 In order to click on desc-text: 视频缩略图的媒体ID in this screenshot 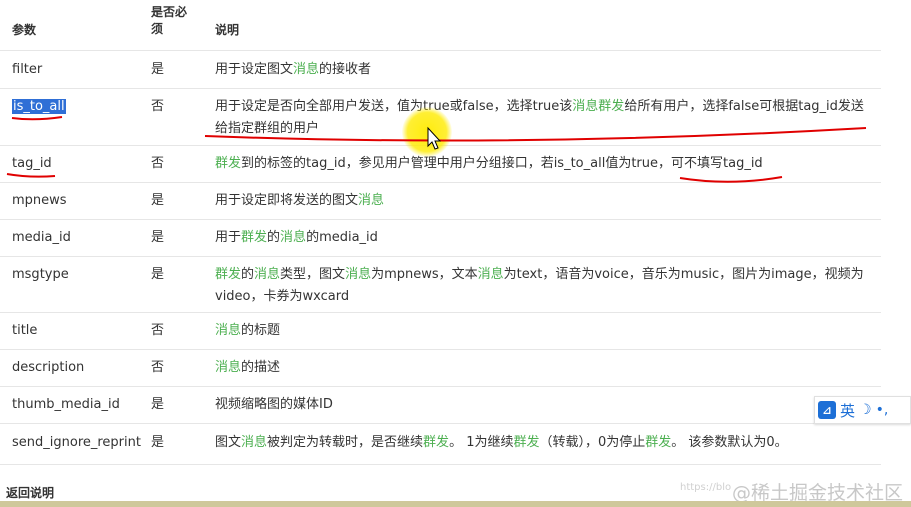, I will do `click(274, 404)`.